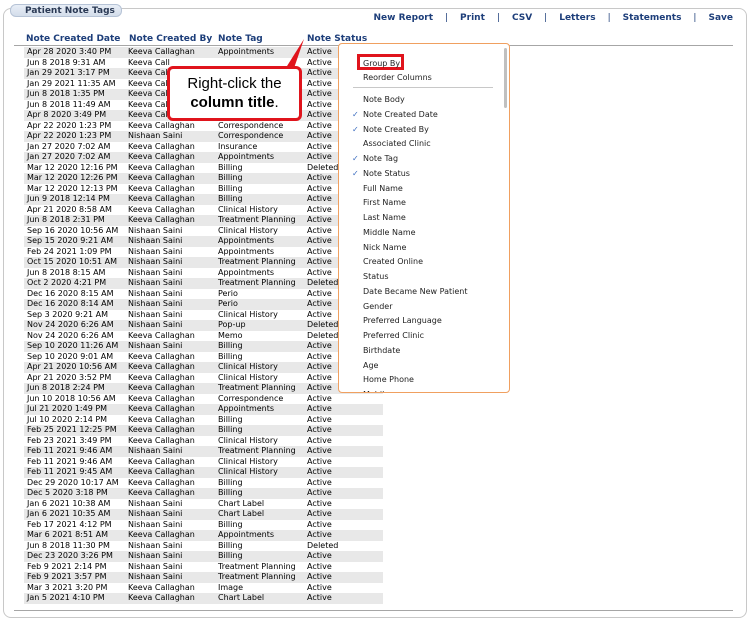  I want to click on menu-item-note-tag: Note Tag, so click(380, 158).